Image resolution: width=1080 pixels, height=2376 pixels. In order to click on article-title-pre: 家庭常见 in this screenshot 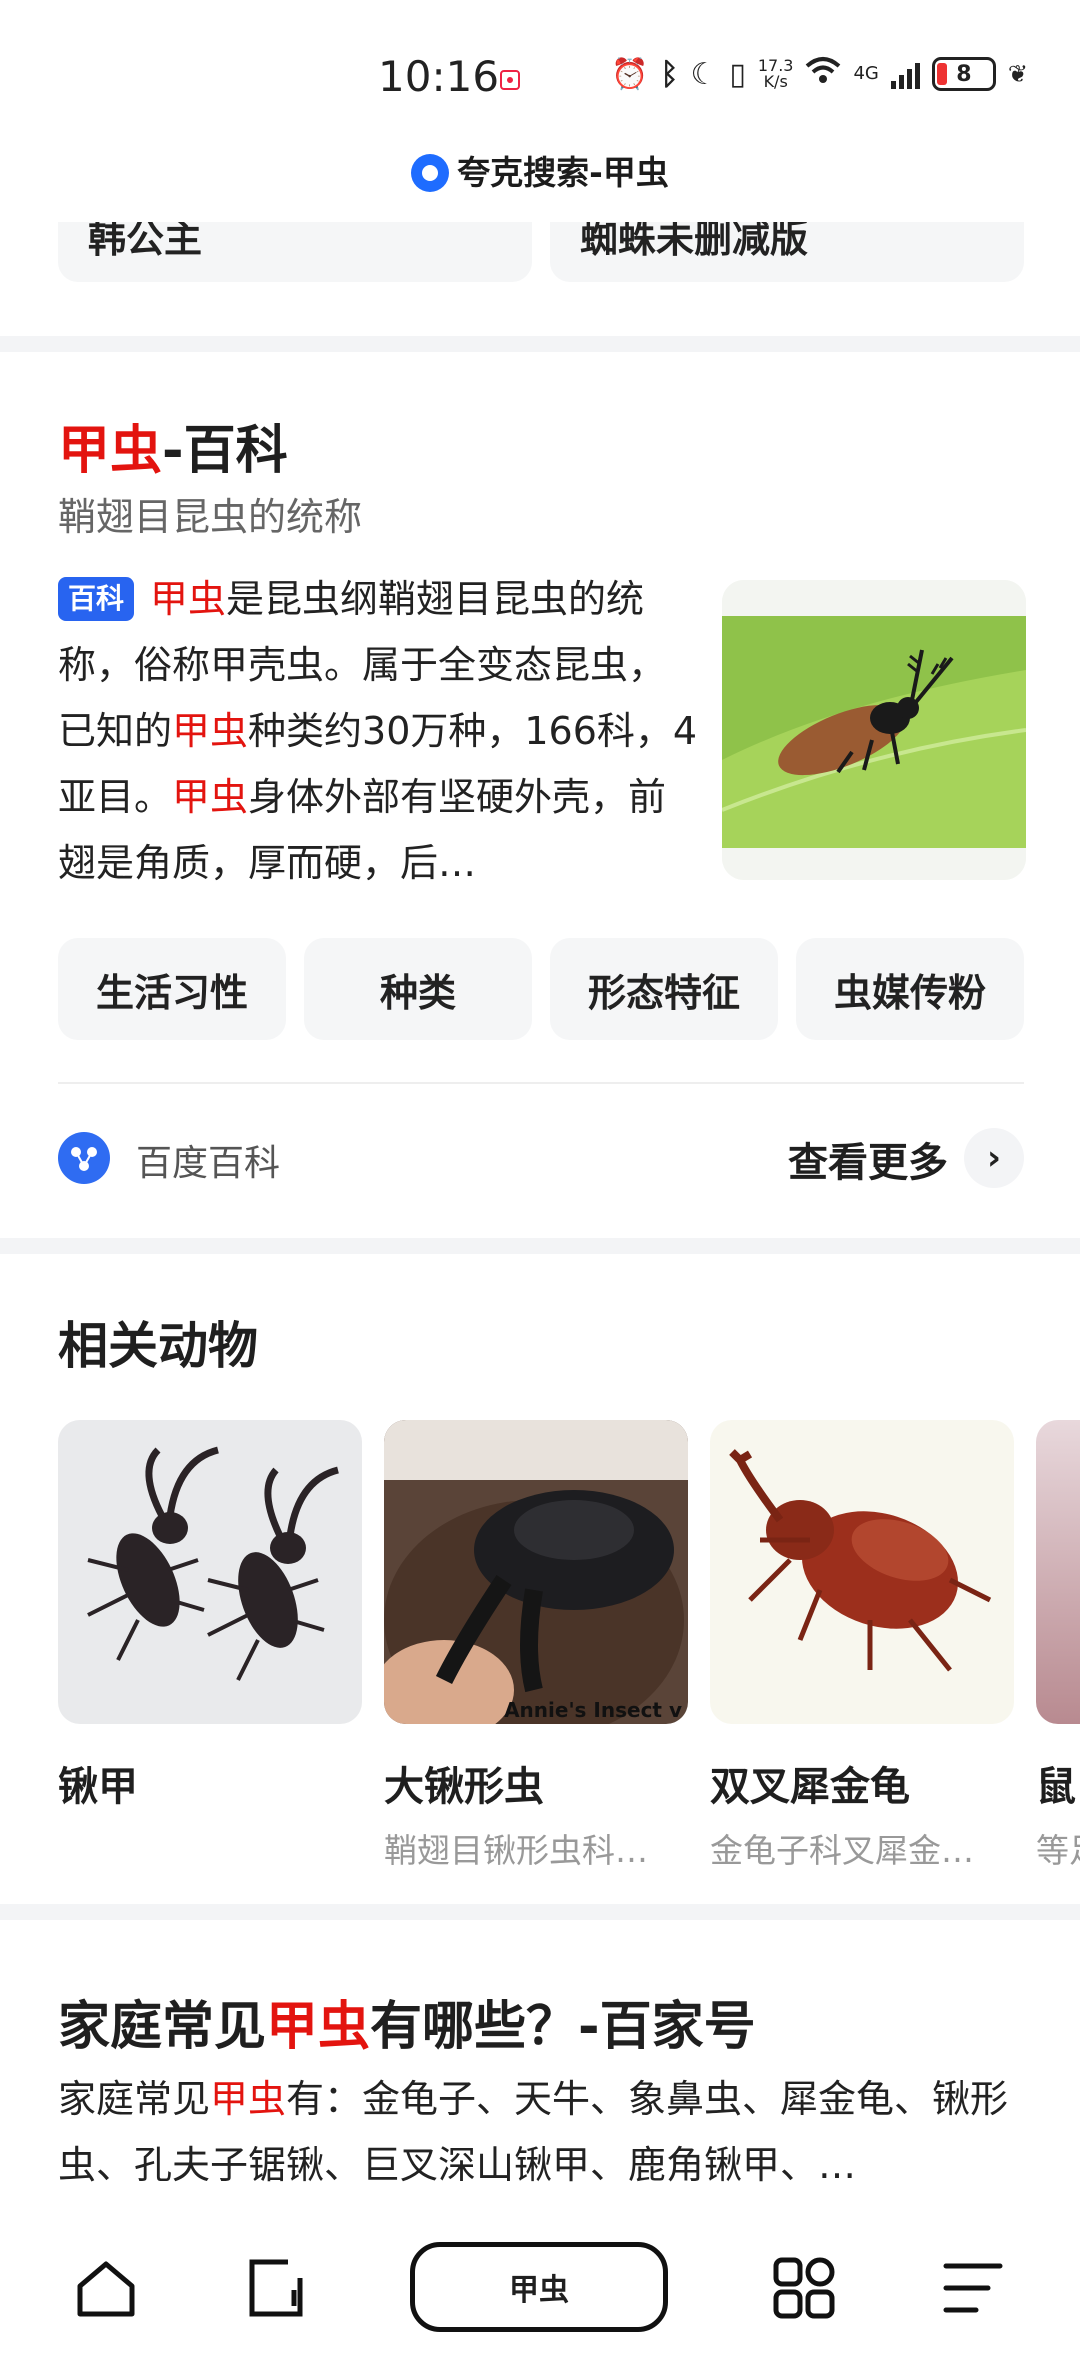, I will do `click(162, 2027)`.